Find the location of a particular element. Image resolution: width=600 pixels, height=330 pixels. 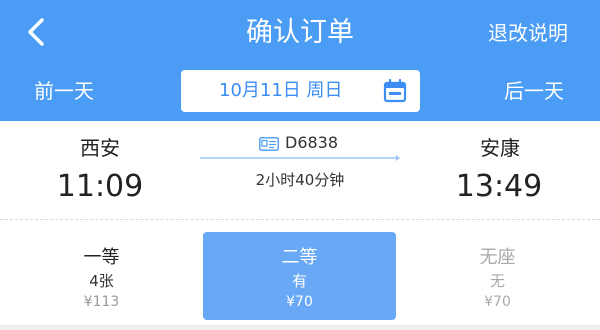

dashed-divider is located at coordinates (300, 219).